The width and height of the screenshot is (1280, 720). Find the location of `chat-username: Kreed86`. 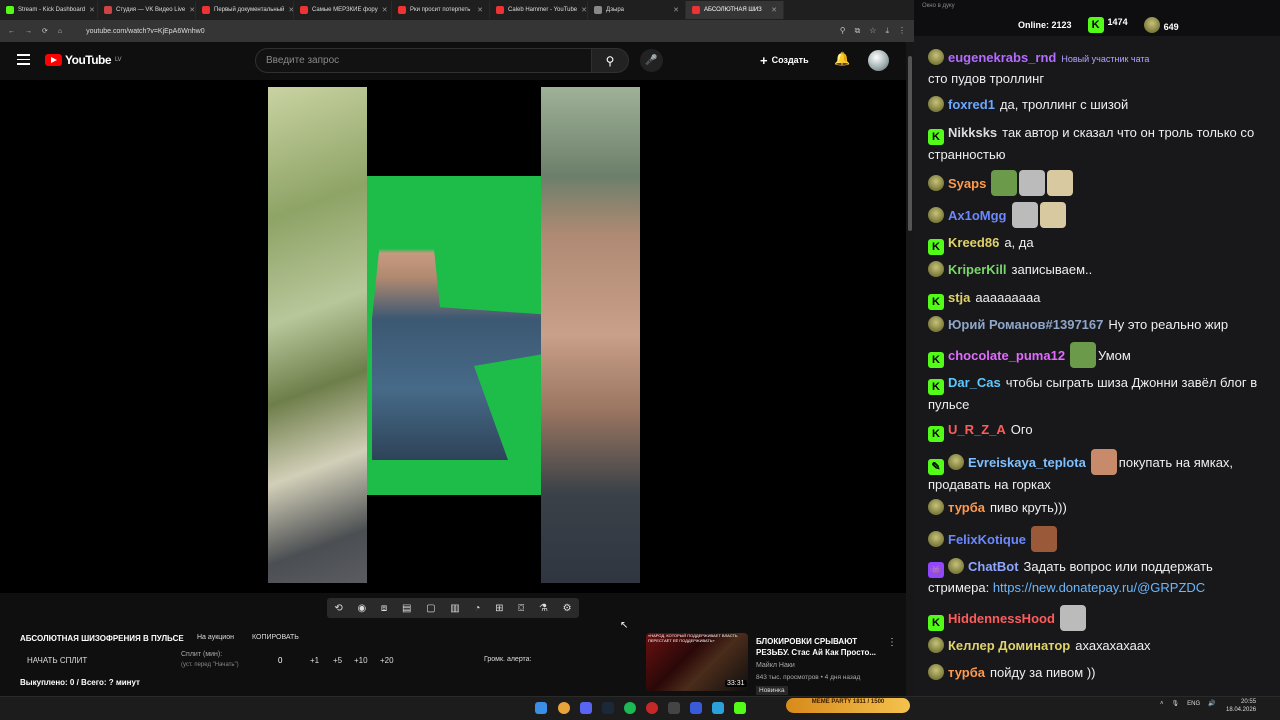

chat-username: Kreed86 is located at coordinates (973, 242).